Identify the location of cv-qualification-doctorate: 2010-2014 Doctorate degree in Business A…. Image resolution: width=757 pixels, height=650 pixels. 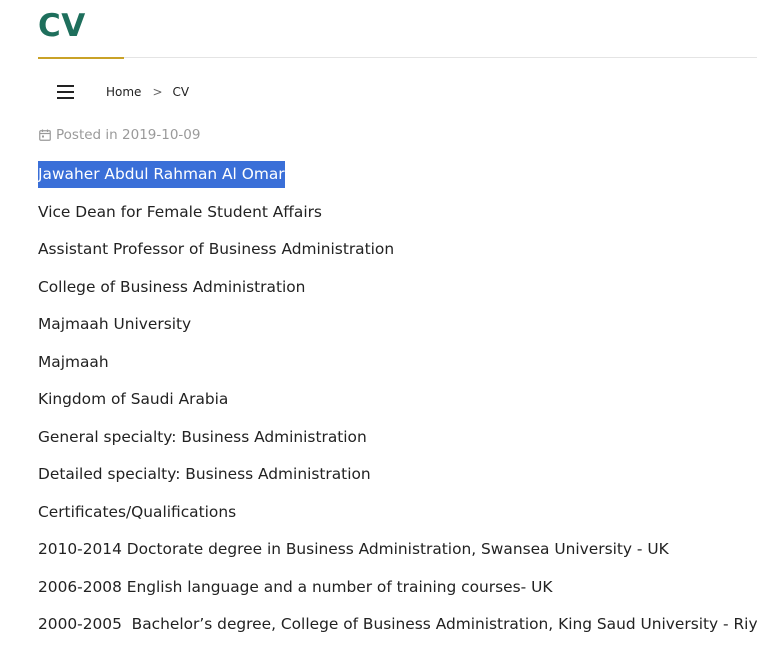
(353, 549).